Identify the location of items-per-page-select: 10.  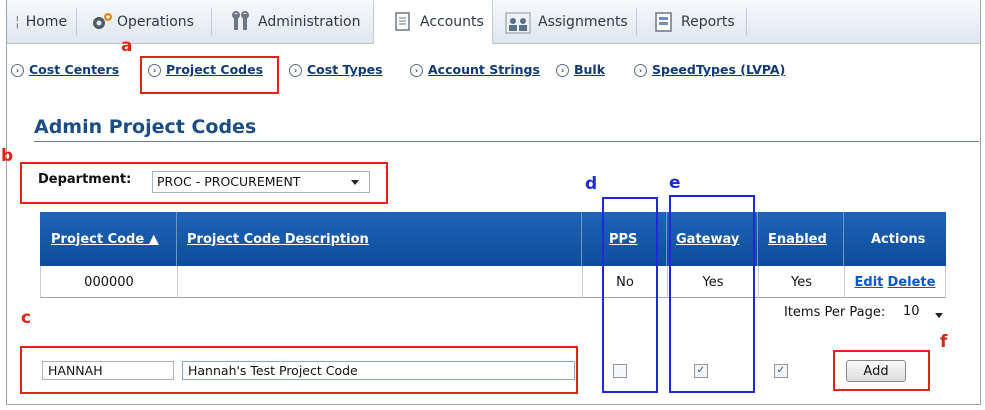
(925, 314).